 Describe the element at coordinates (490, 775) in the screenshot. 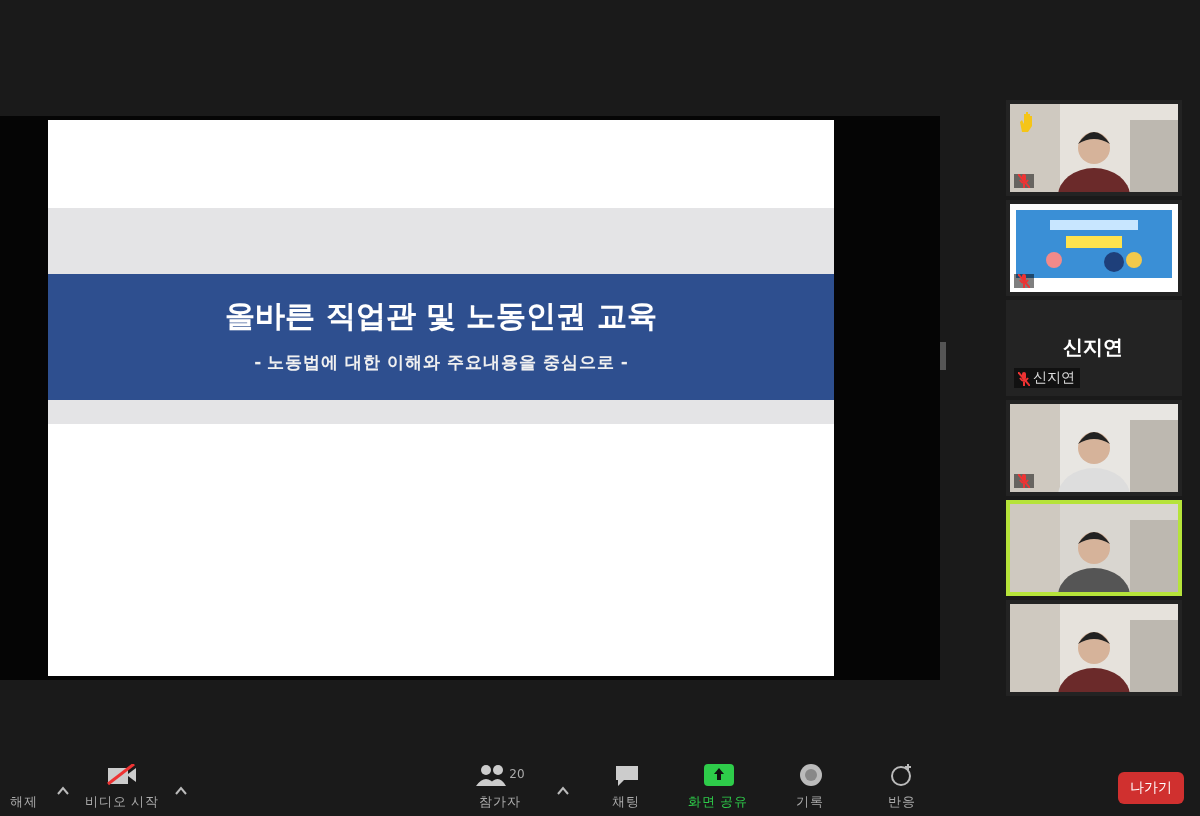

I see `people-icon` at that location.